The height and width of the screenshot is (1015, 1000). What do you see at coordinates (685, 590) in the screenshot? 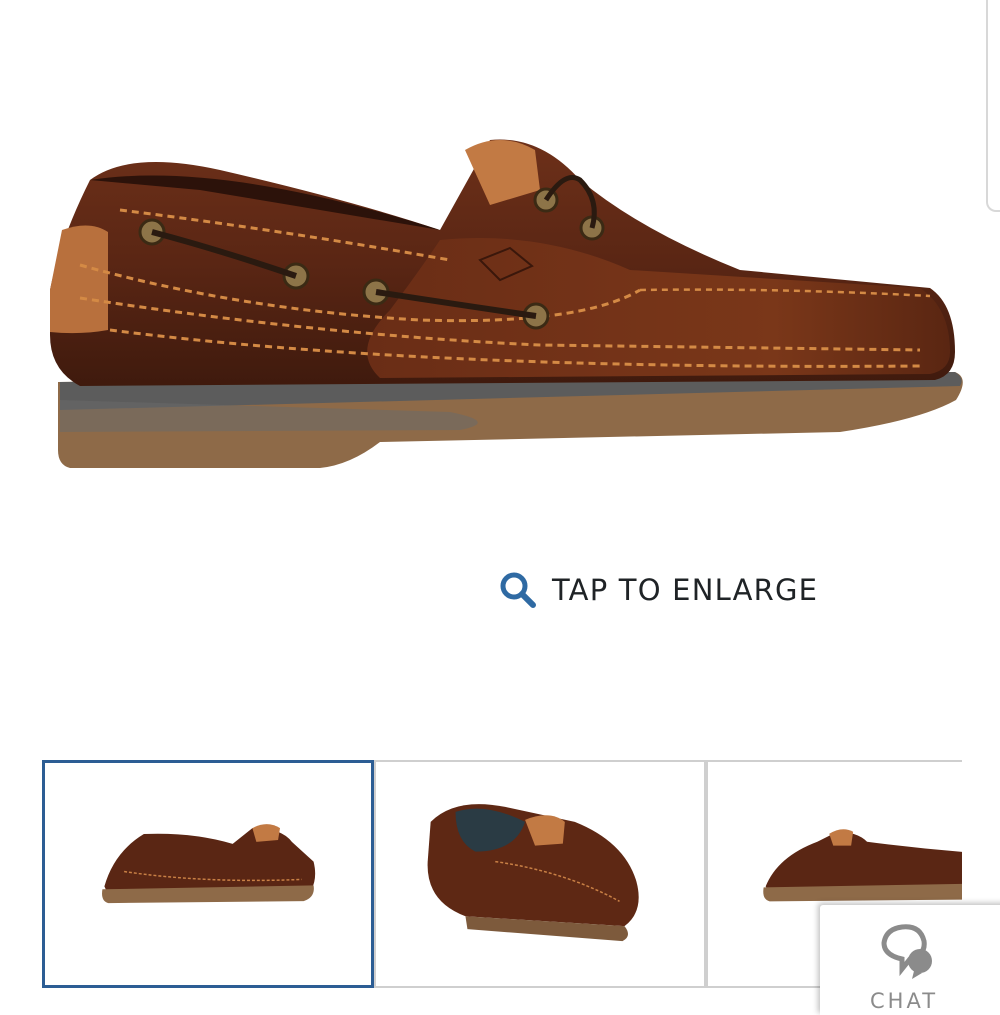
I see `tap-to-enlarge-label: TAP TO ENLARGE` at bounding box center [685, 590].